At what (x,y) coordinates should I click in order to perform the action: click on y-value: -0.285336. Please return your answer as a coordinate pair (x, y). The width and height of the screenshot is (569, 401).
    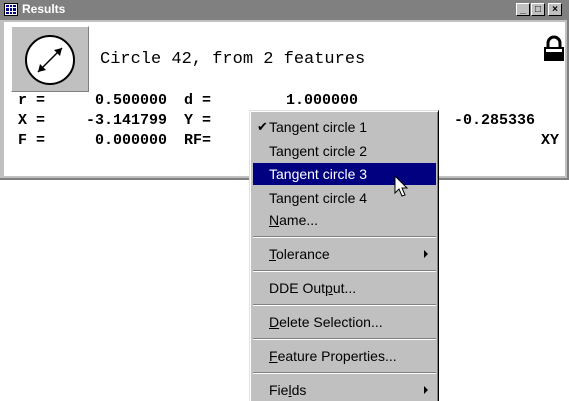
    Looking at the image, I should click on (495, 120).